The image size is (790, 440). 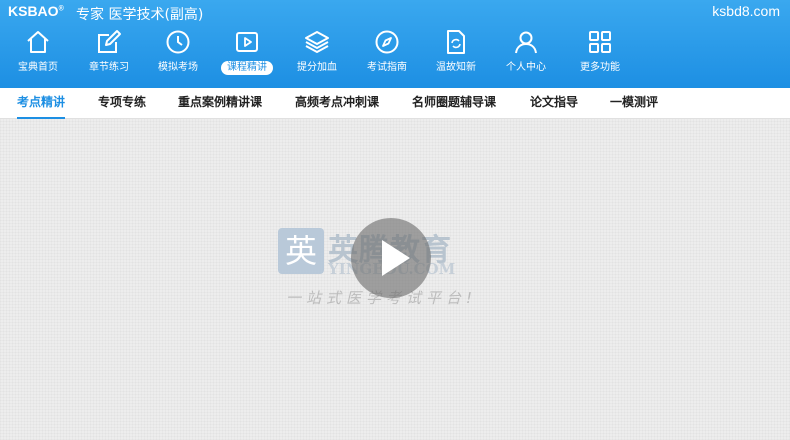 I want to click on video-play-button, so click(x=391, y=258).